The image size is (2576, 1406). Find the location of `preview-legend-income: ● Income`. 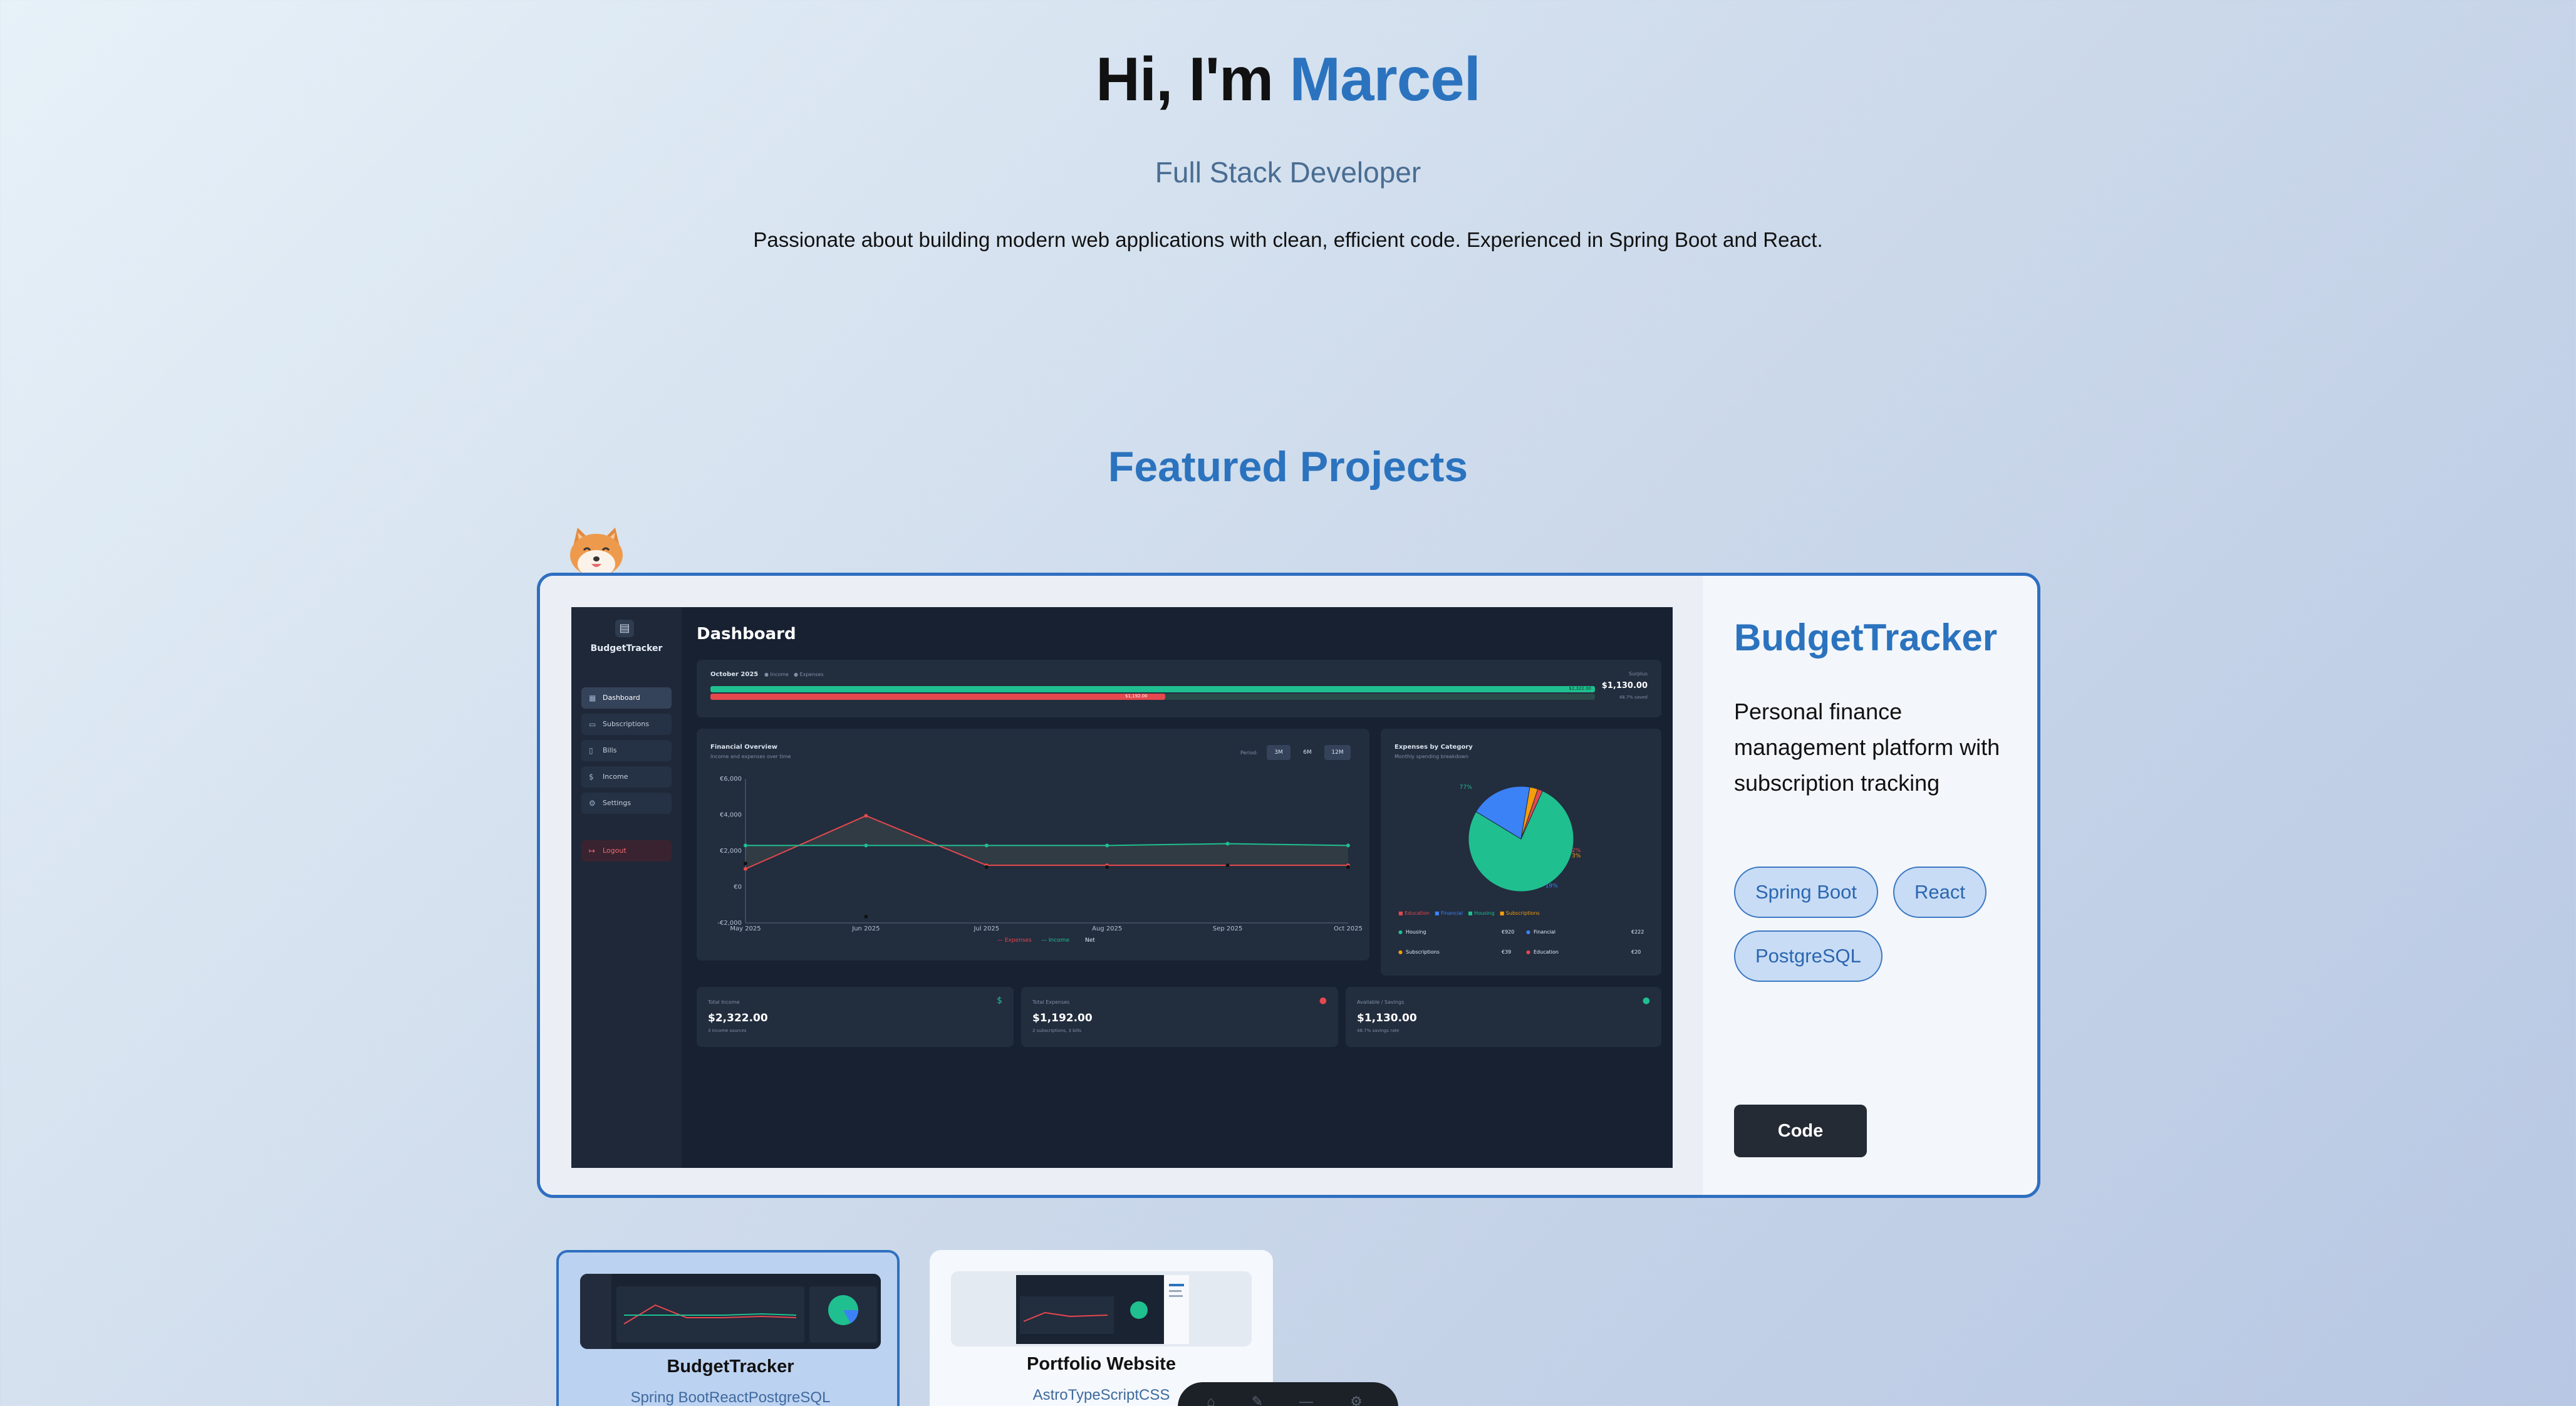

preview-legend-income: ● Income is located at coordinates (776, 674).